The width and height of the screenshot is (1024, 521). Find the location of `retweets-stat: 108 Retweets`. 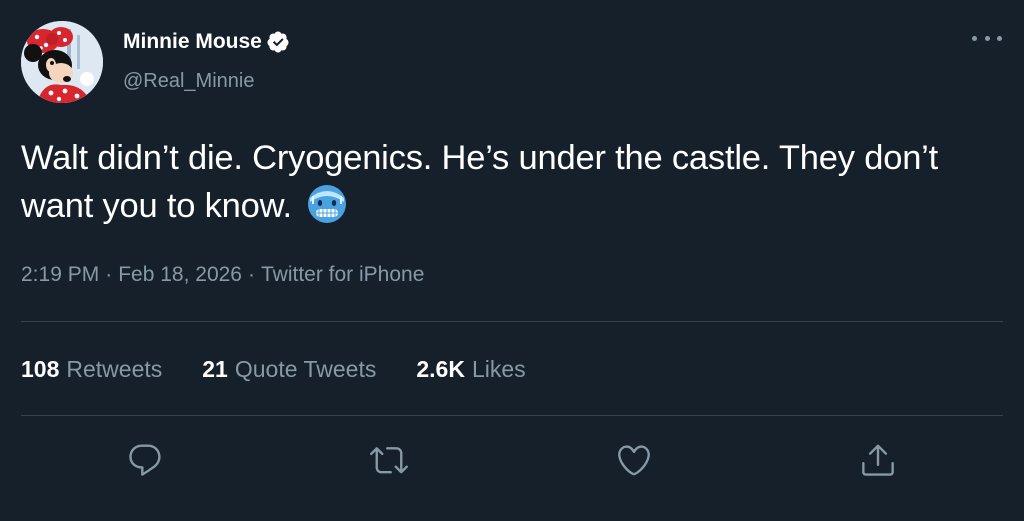

retweets-stat: 108 Retweets is located at coordinates (91, 369).